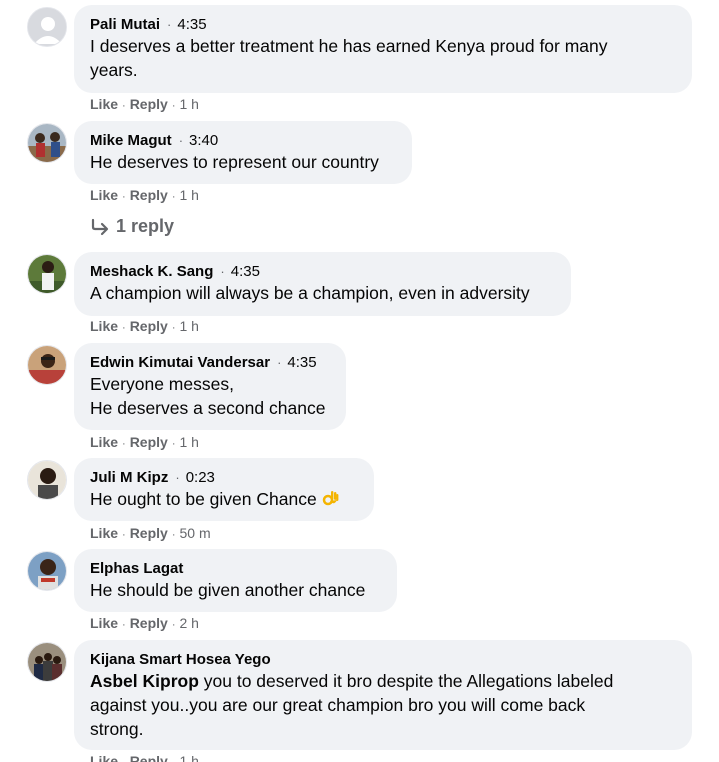  What do you see at coordinates (125, 24) in the screenshot?
I see `comment-author: Pali Mutai` at bounding box center [125, 24].